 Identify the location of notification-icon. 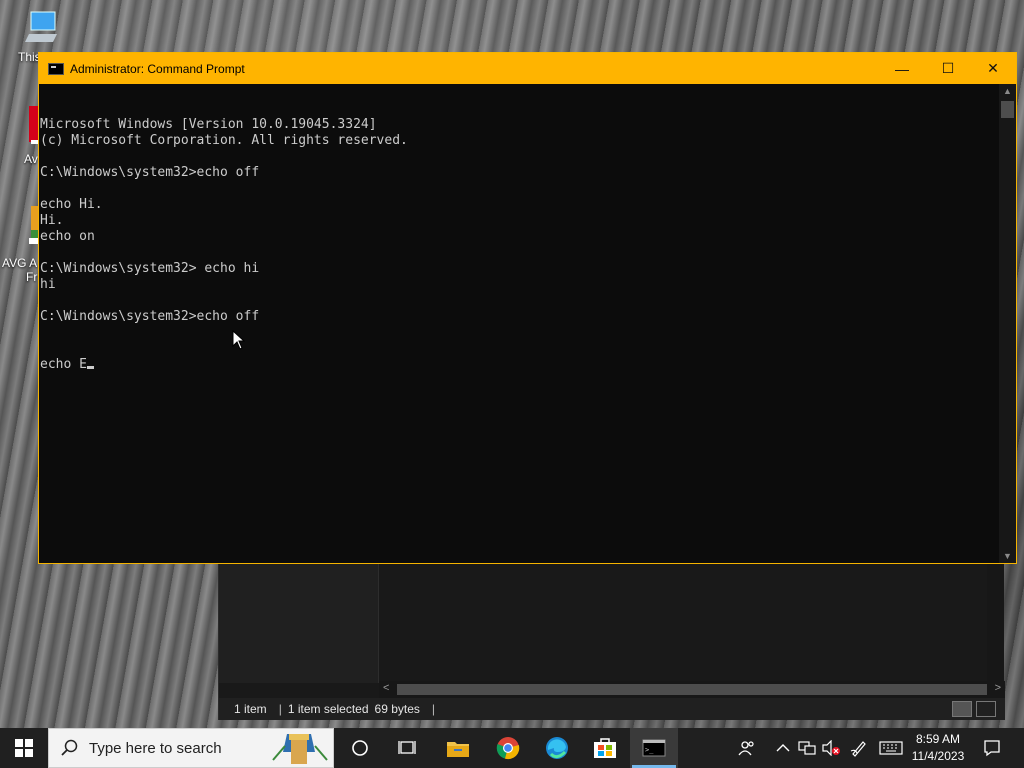
(992, 748).